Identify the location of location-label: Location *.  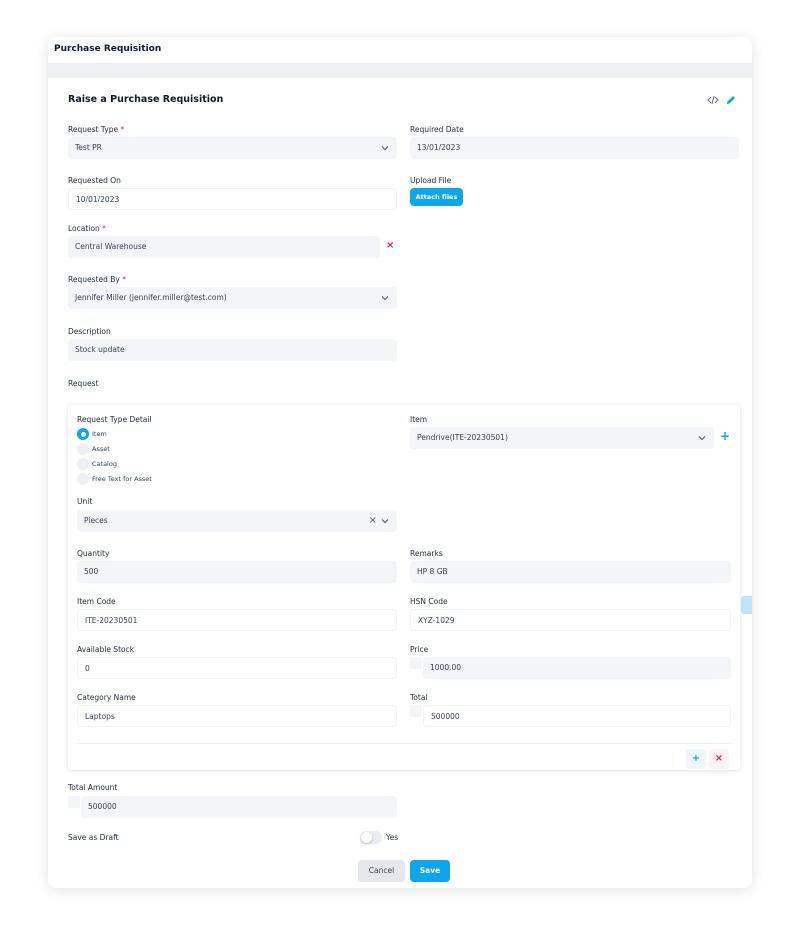
(87, 228).